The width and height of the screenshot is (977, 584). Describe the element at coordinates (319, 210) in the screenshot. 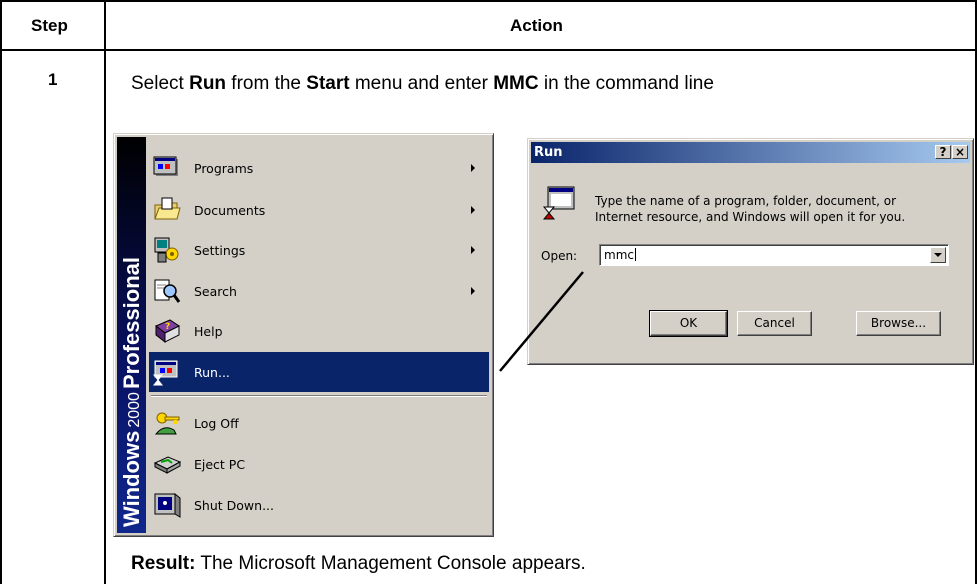

I see `start-menu-item-documents: Documents` at that location.